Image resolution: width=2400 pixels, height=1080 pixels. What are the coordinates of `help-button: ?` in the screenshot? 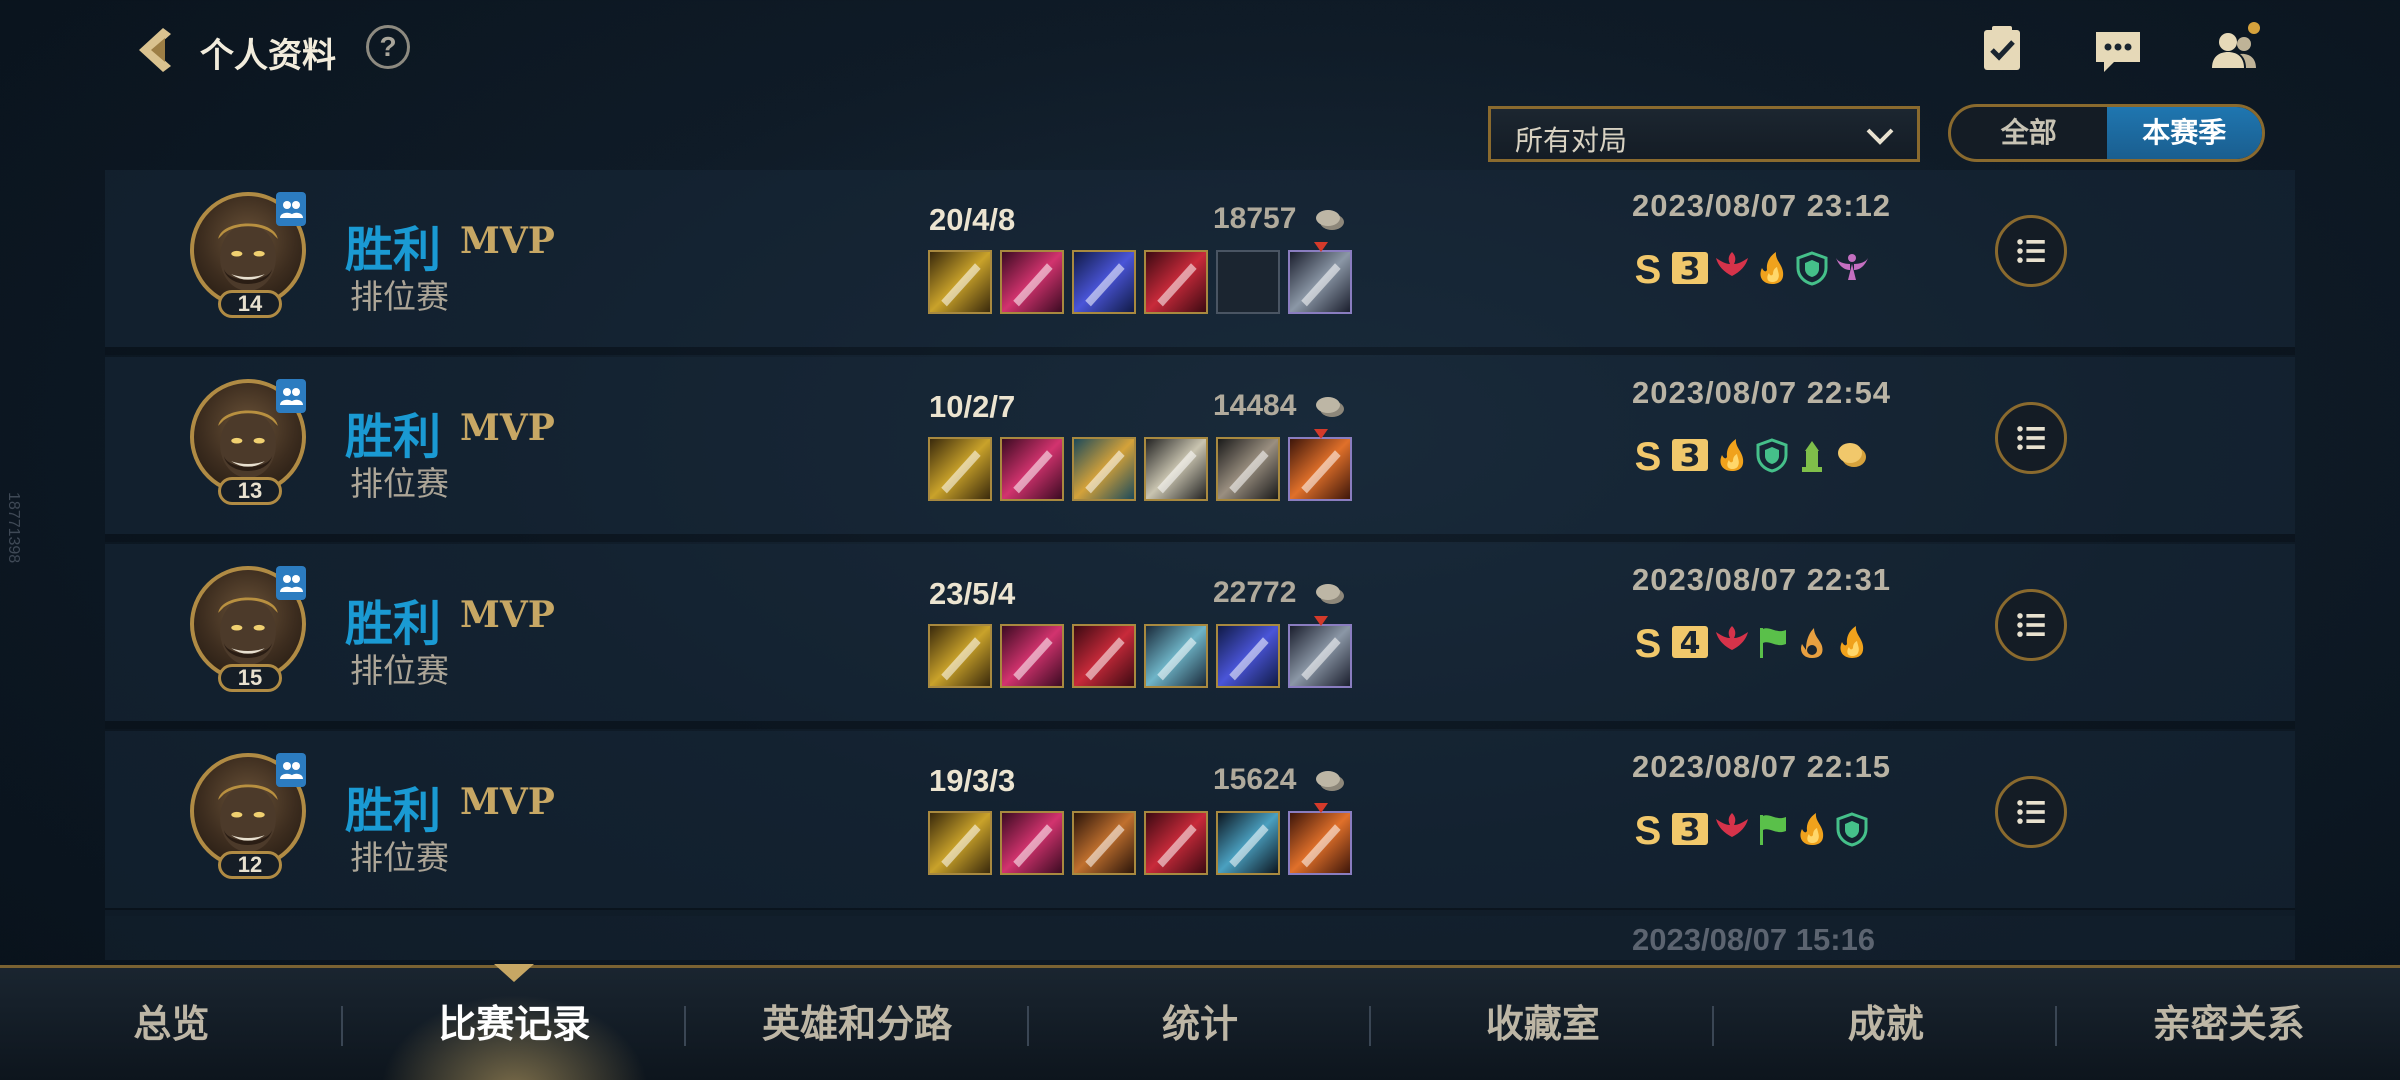 It's located at (388, 47).